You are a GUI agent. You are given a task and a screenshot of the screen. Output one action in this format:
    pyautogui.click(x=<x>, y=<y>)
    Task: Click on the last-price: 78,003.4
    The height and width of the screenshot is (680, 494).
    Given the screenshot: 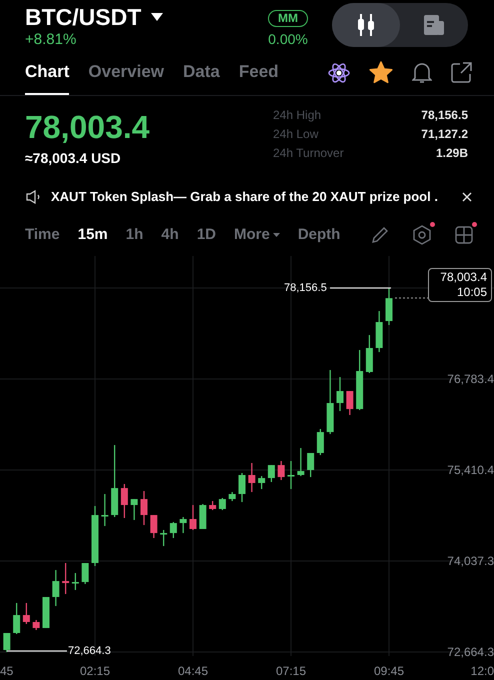 What is the action you would take?
    pyautogui.click(x=87, y=127)
    